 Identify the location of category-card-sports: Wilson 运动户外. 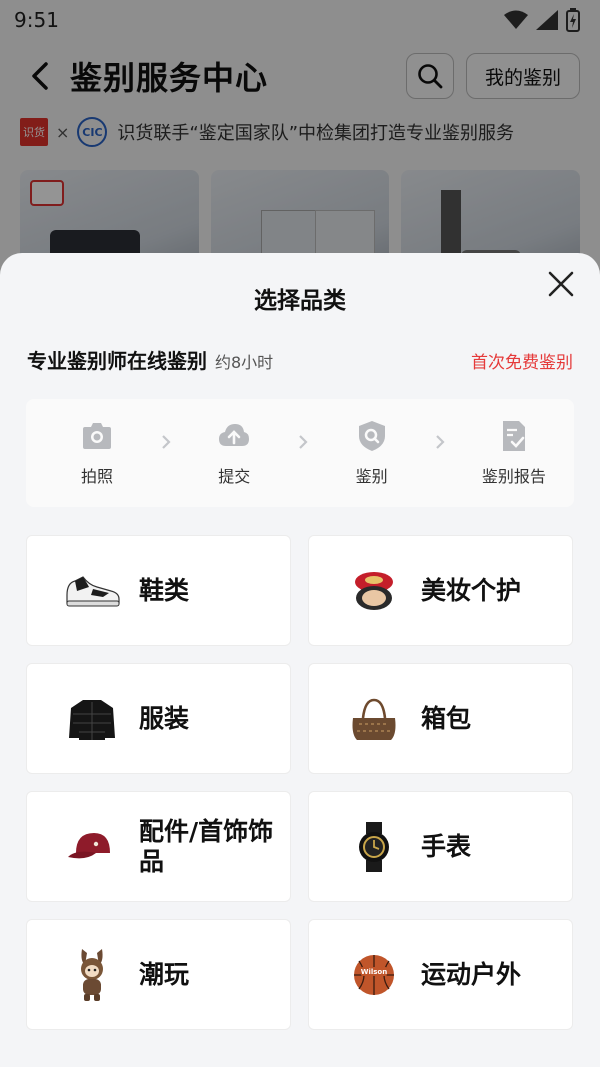
(440, 974).